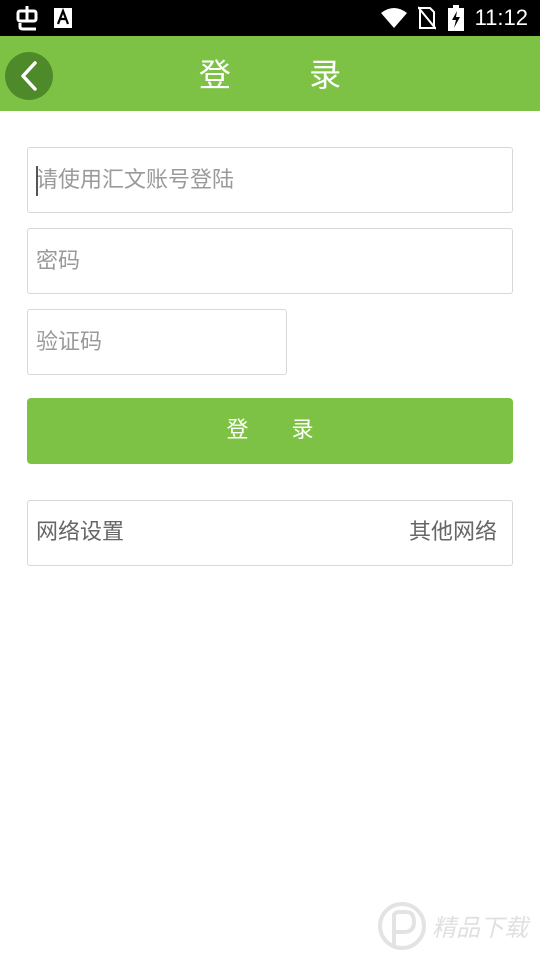 Image resolution: width=540 pixels, height=962 pixels. What do you see at coordinates (270, 533) in the screenshot?
I see `network-row: 网络设置 其他网络` at bounding box center [270, 533].